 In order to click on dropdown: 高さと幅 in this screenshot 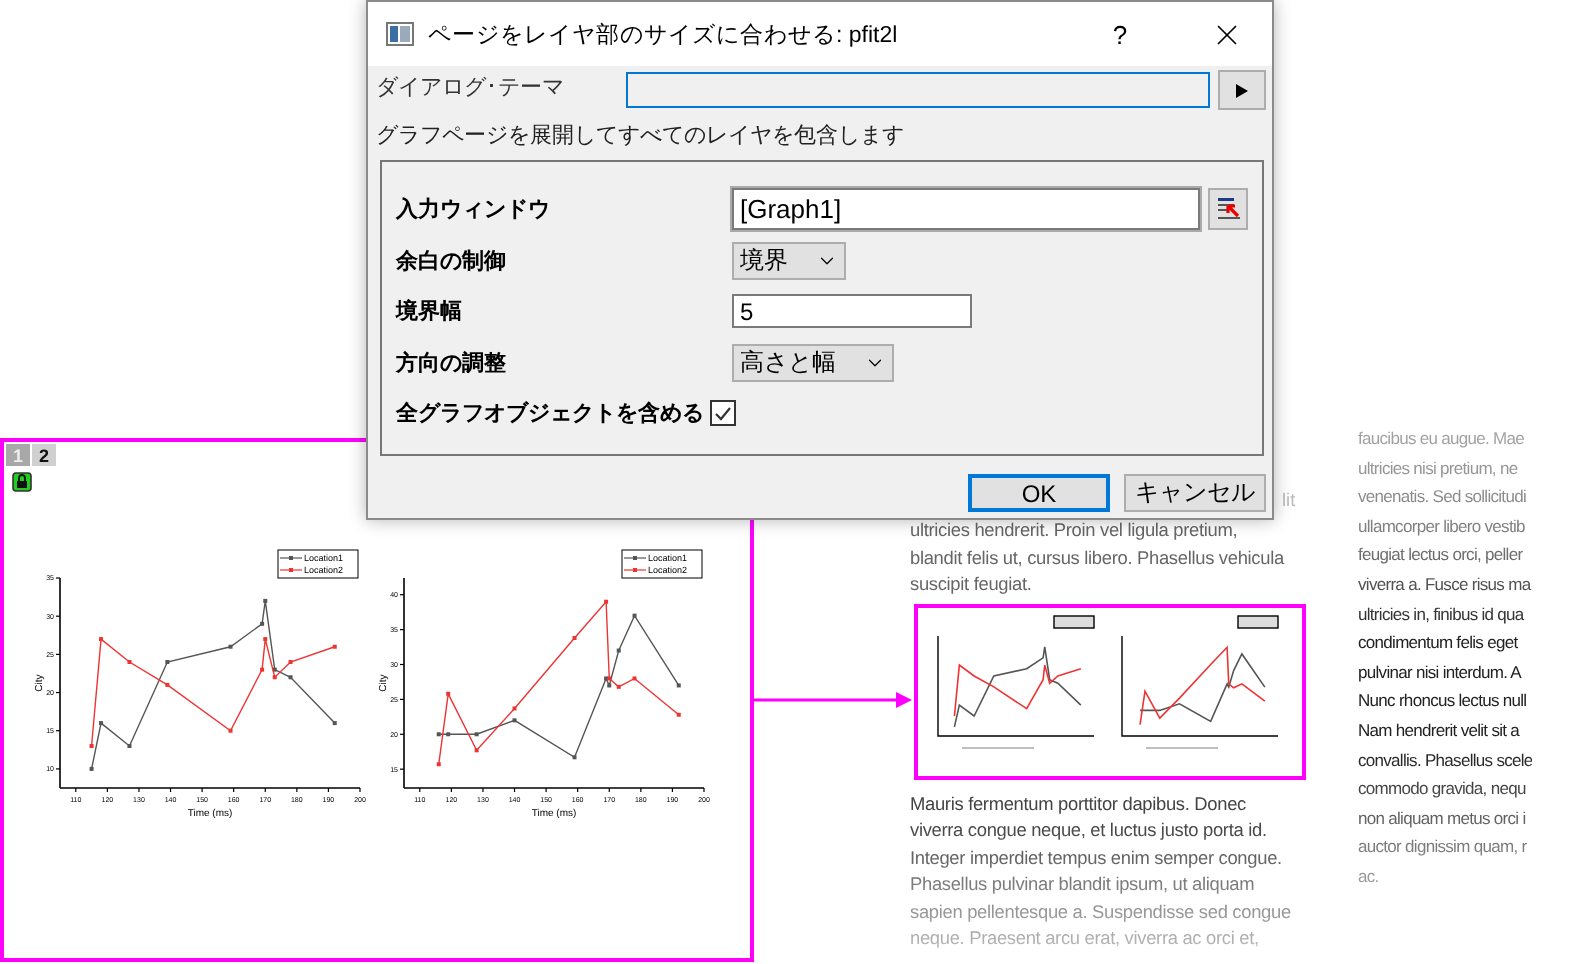, I will do `click(813, 362)`.